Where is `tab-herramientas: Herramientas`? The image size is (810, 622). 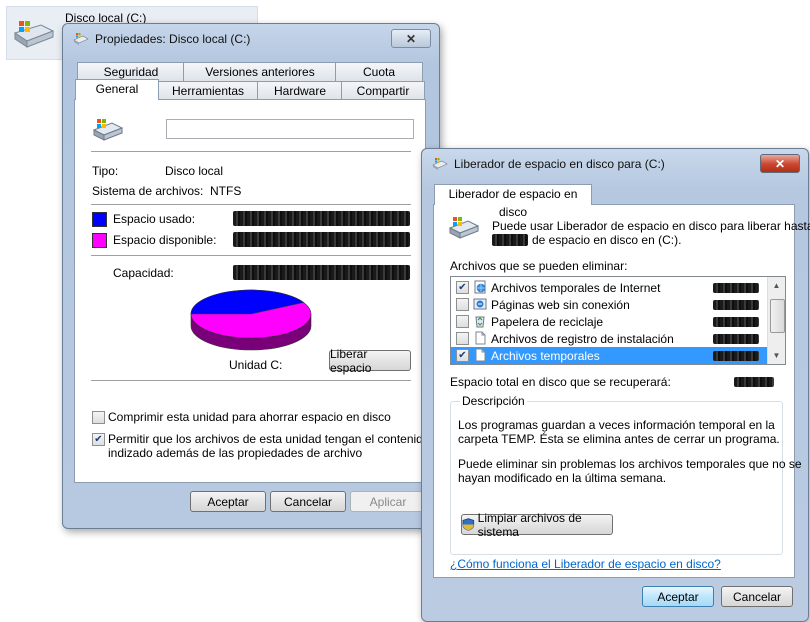
tab-herramientas: Herramientas is located at coordinates (208, 90).